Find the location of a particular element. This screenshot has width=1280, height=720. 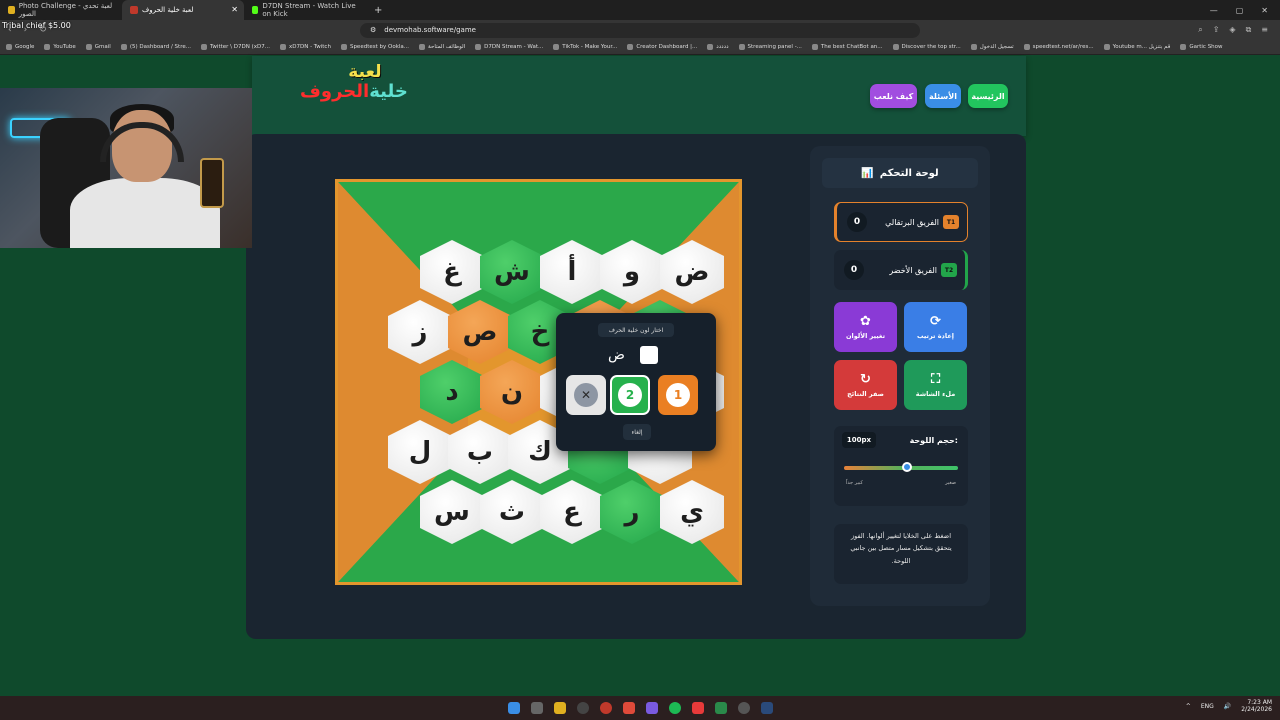

popup-title: اختار لون خلية الحرف is located at coordinates (636, 330).